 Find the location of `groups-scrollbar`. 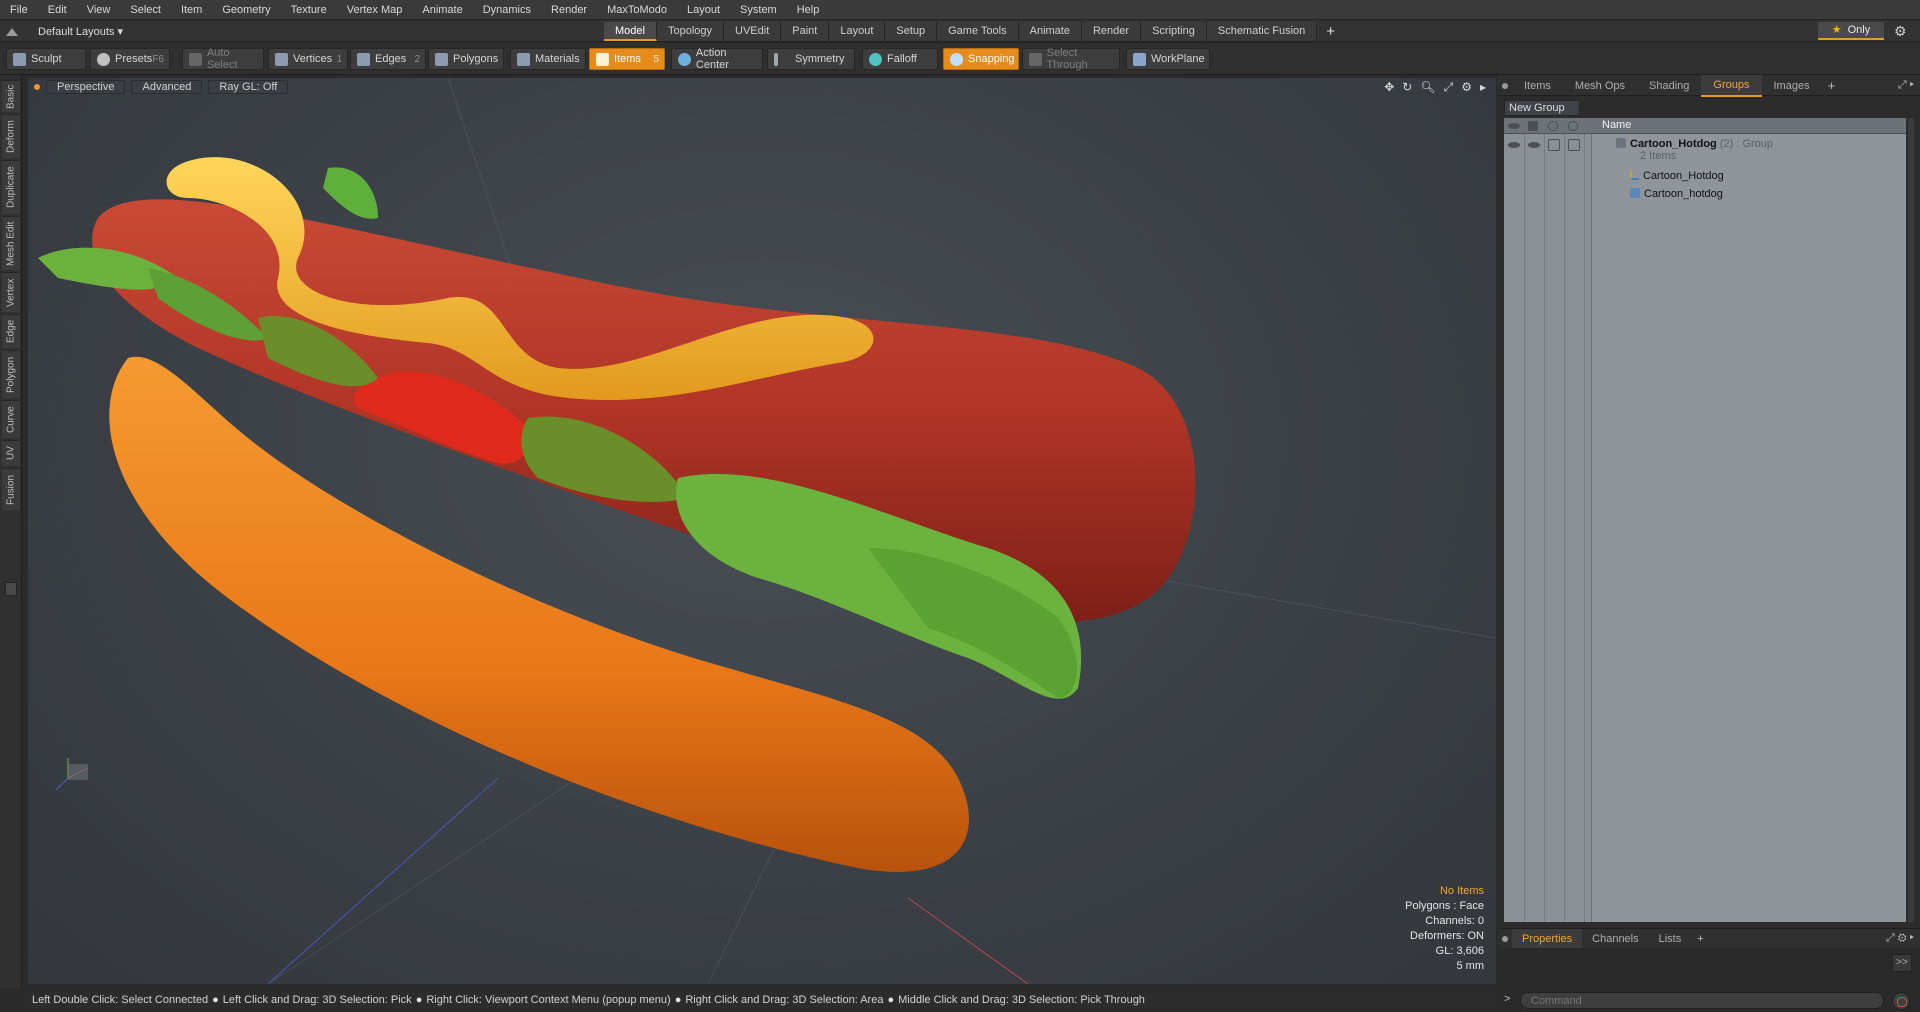

groups-scrollbar is located at coordinates (1911, 520).